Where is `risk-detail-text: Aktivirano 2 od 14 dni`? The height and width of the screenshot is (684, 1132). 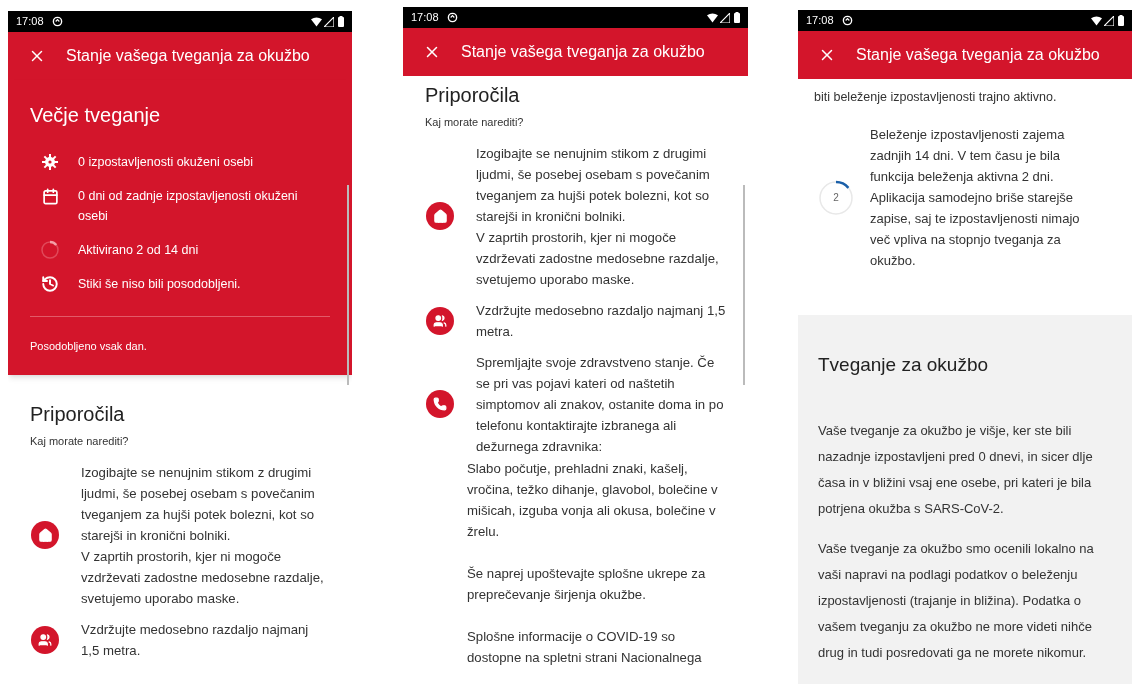 risk-detail-text: Aktivirano 2 od 14 dni is located at coordinates (138, 250).